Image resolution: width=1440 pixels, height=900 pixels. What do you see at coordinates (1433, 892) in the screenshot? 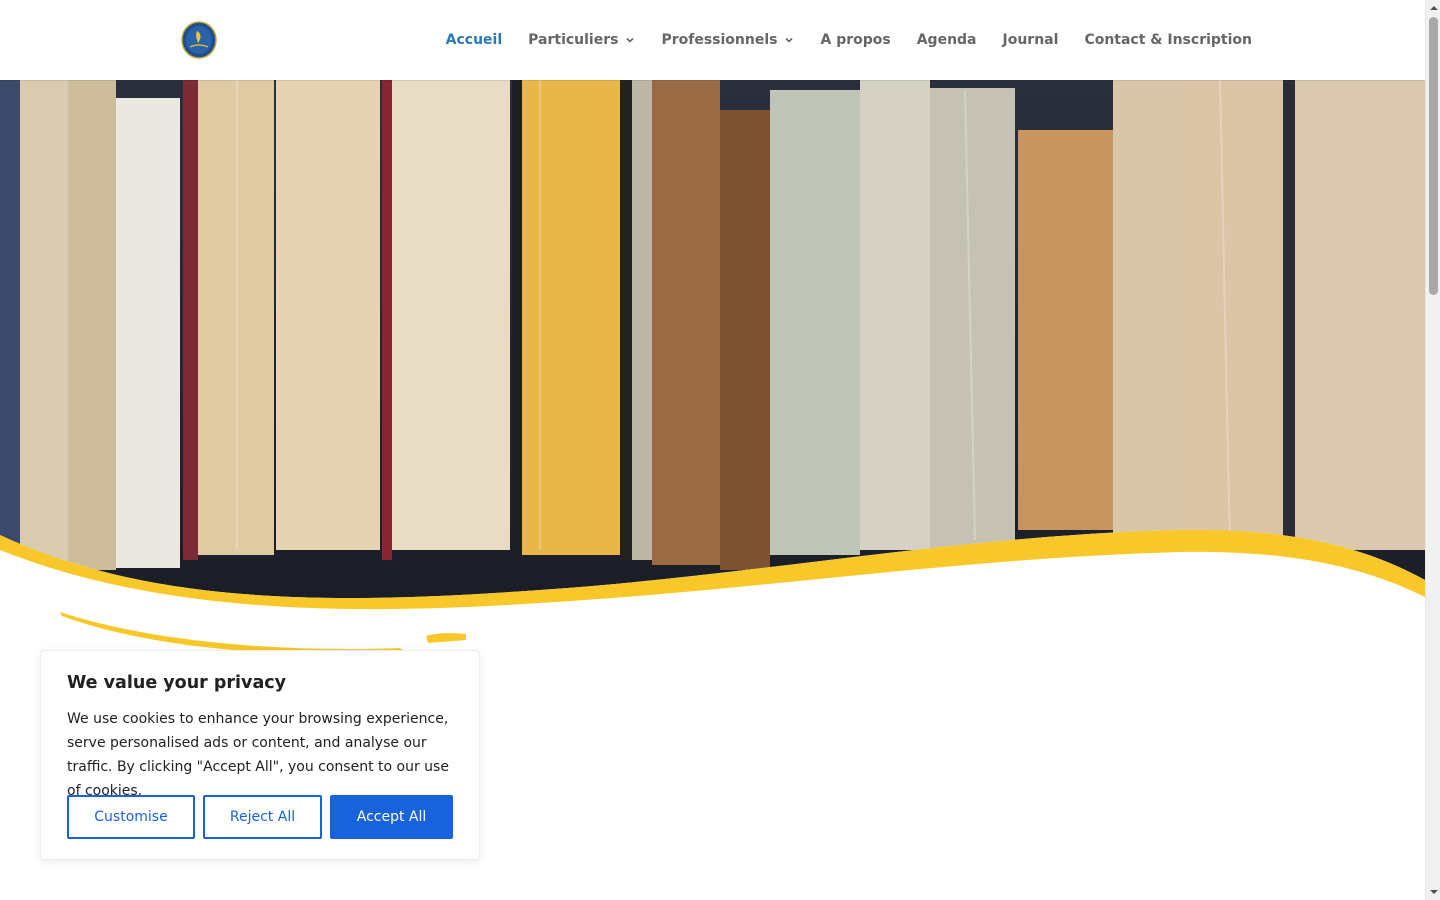
I see `scroll-down-arrow-icon` at bounding box center [1433, 892].